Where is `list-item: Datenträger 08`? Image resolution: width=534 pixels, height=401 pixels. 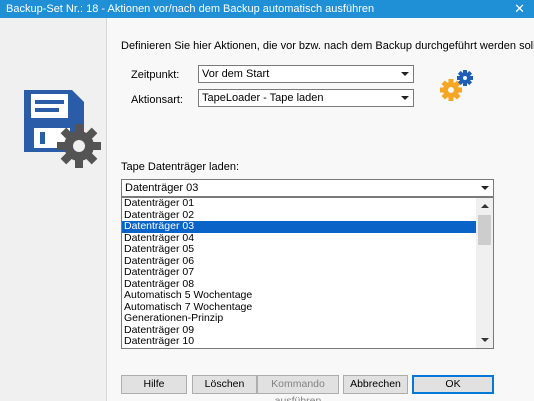
list-item: Datenträger 08 is located at coordinates (300, 284).